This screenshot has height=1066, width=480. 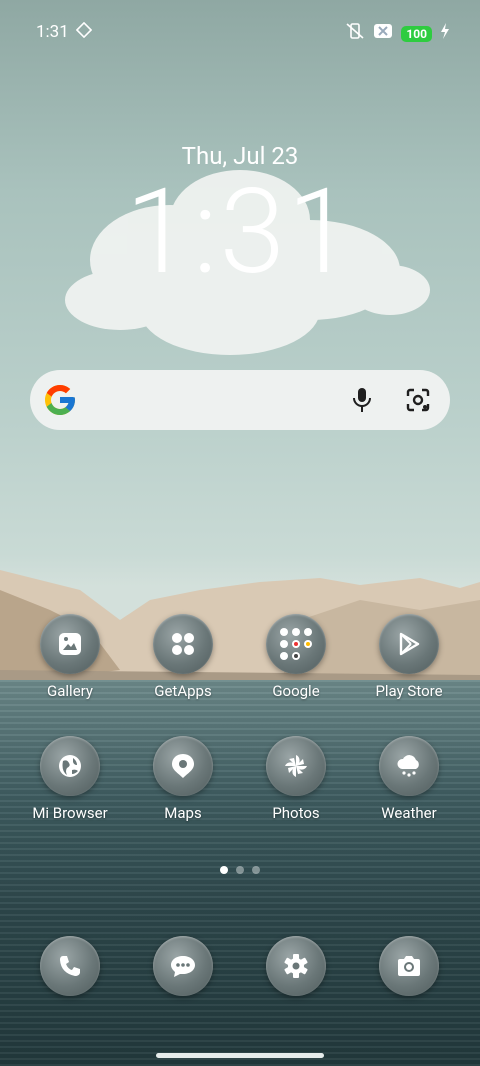 What do you see at coordinates (70, 691) in the screenshot?
I see `app-label: Gallery` at bounding box center [70, 691].